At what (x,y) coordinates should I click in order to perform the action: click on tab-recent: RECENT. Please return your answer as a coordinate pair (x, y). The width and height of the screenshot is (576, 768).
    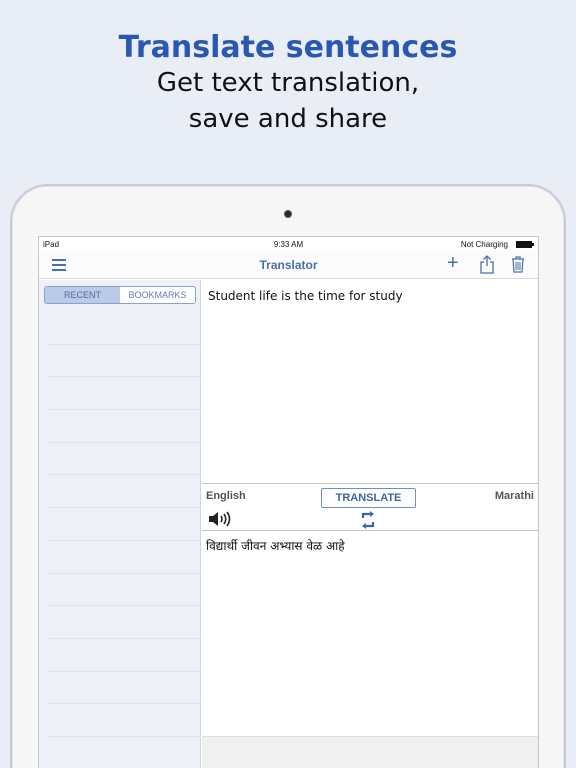
    Looking at the image, I should click on (82, 295).